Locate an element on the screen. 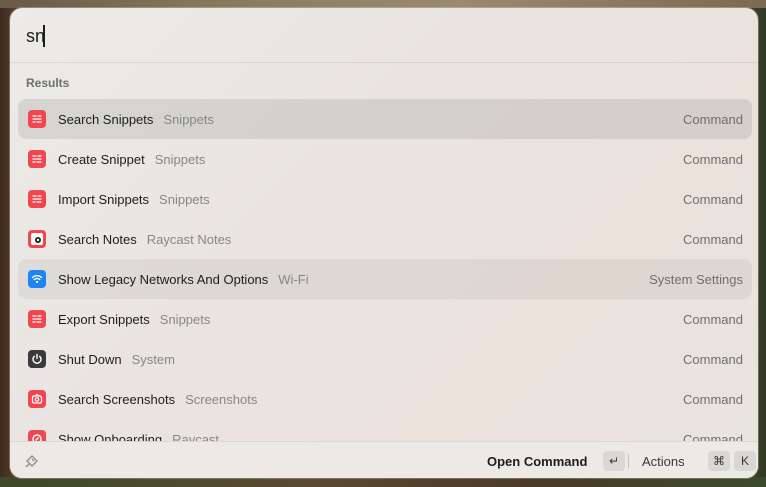 The image size is (766, 487). command-key-hint: ⌘ is located at coordinates (719, 461).